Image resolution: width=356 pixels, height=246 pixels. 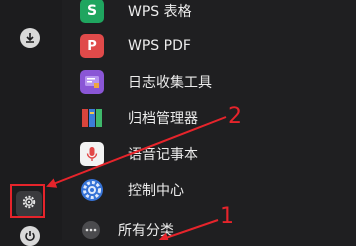 What do you see at coordinates (227, 216) in the screenshot?
I see `callout-number-1: 1` at bounding box center [227, 216].